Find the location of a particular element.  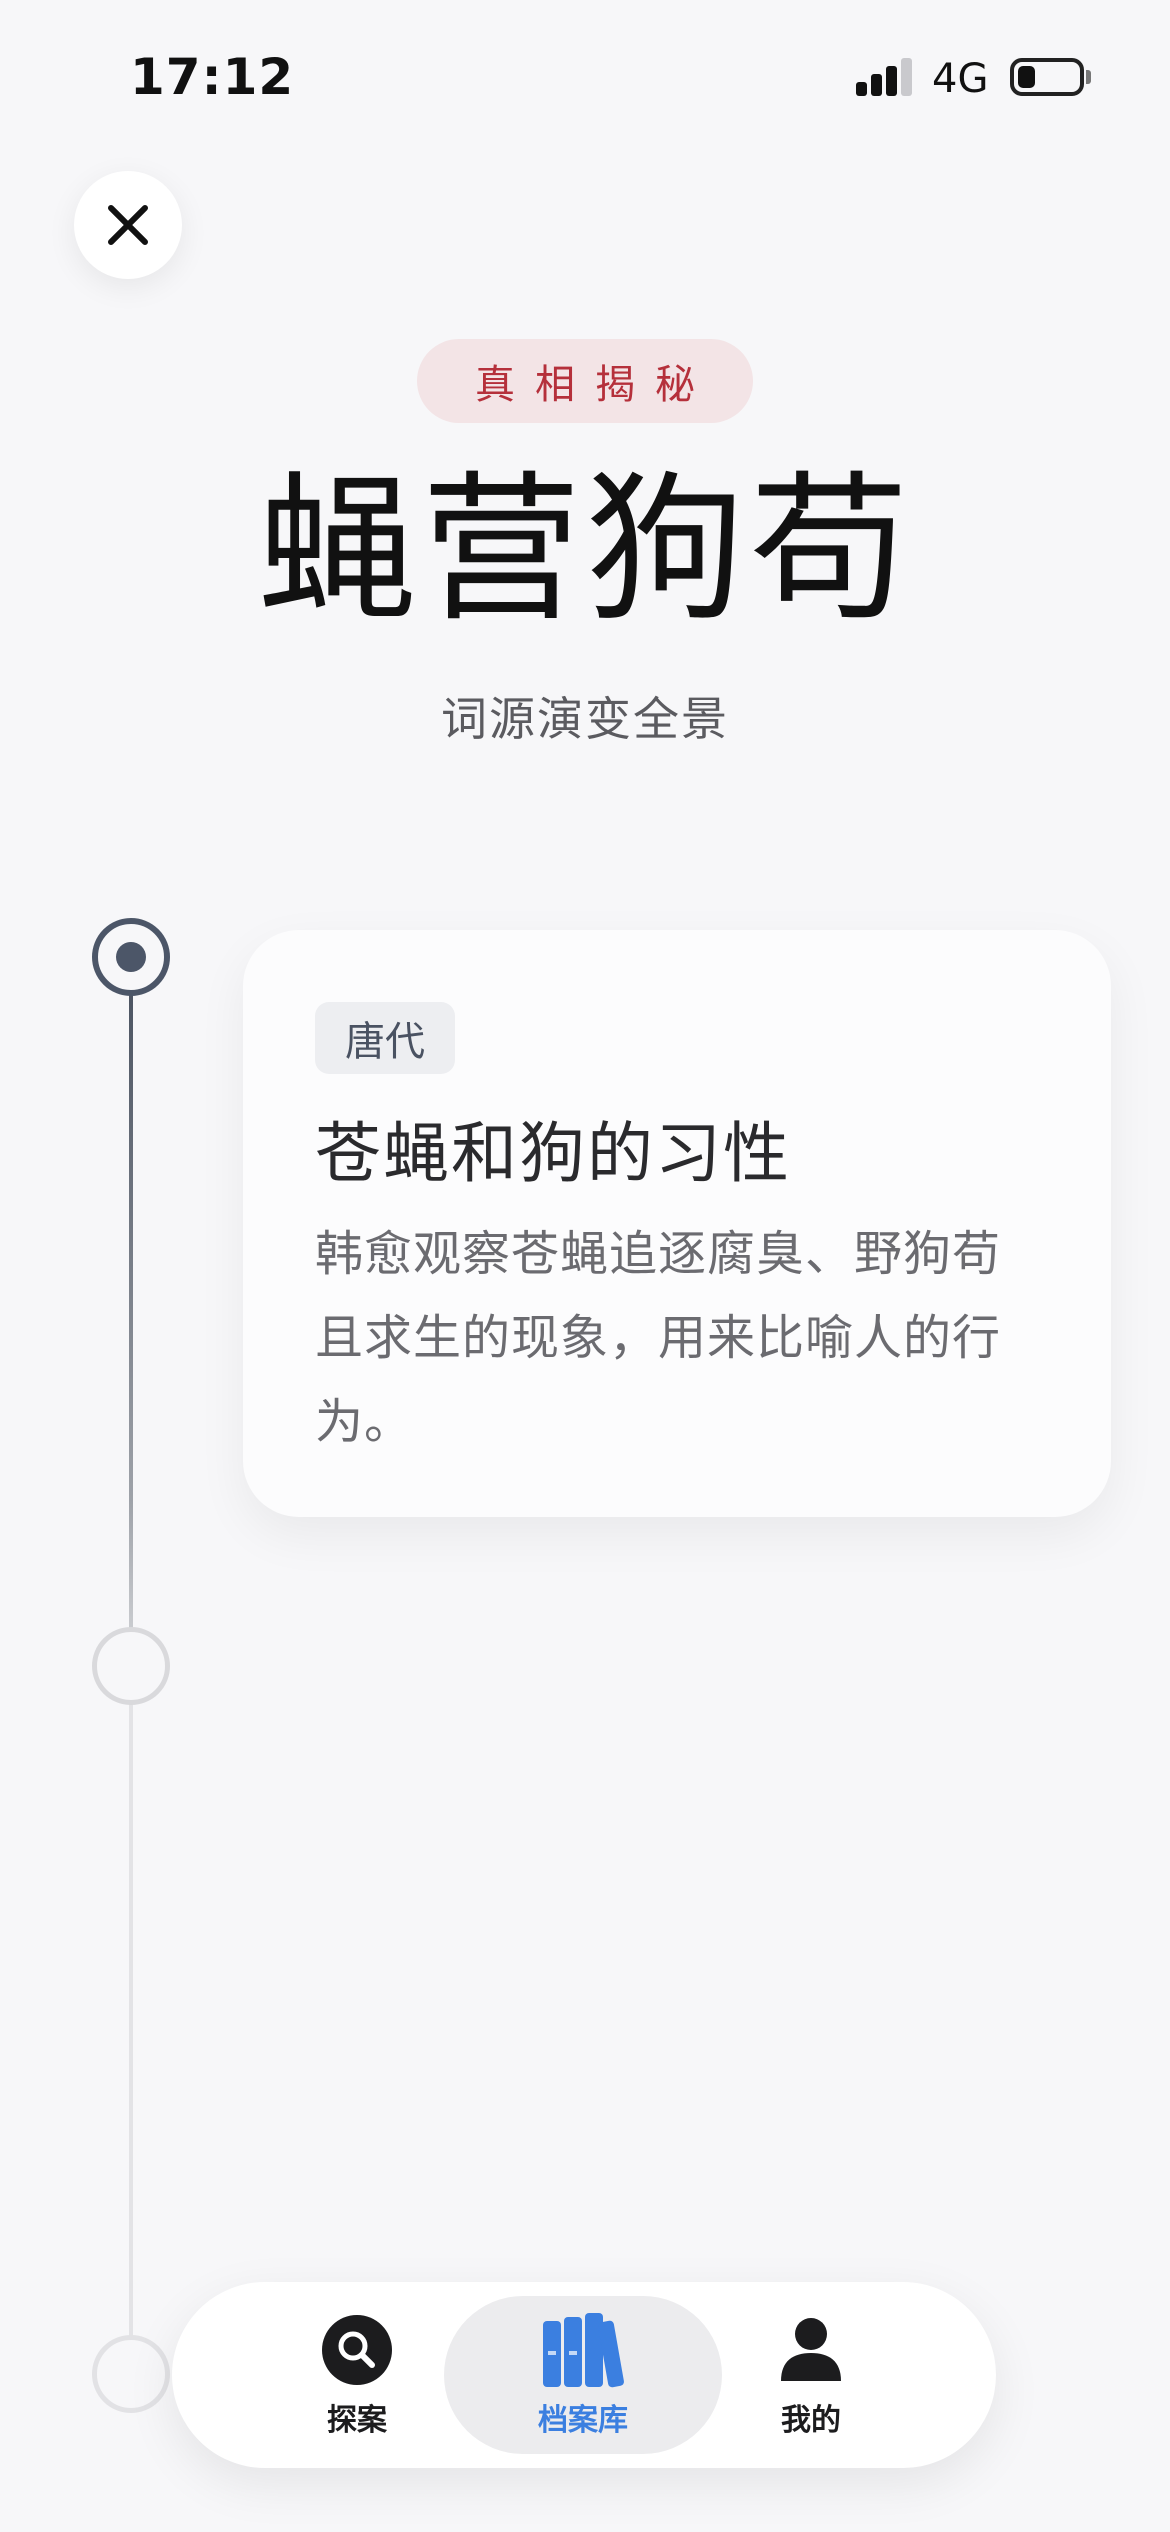

timeline-node-dot is located at coordinates (131, 957).